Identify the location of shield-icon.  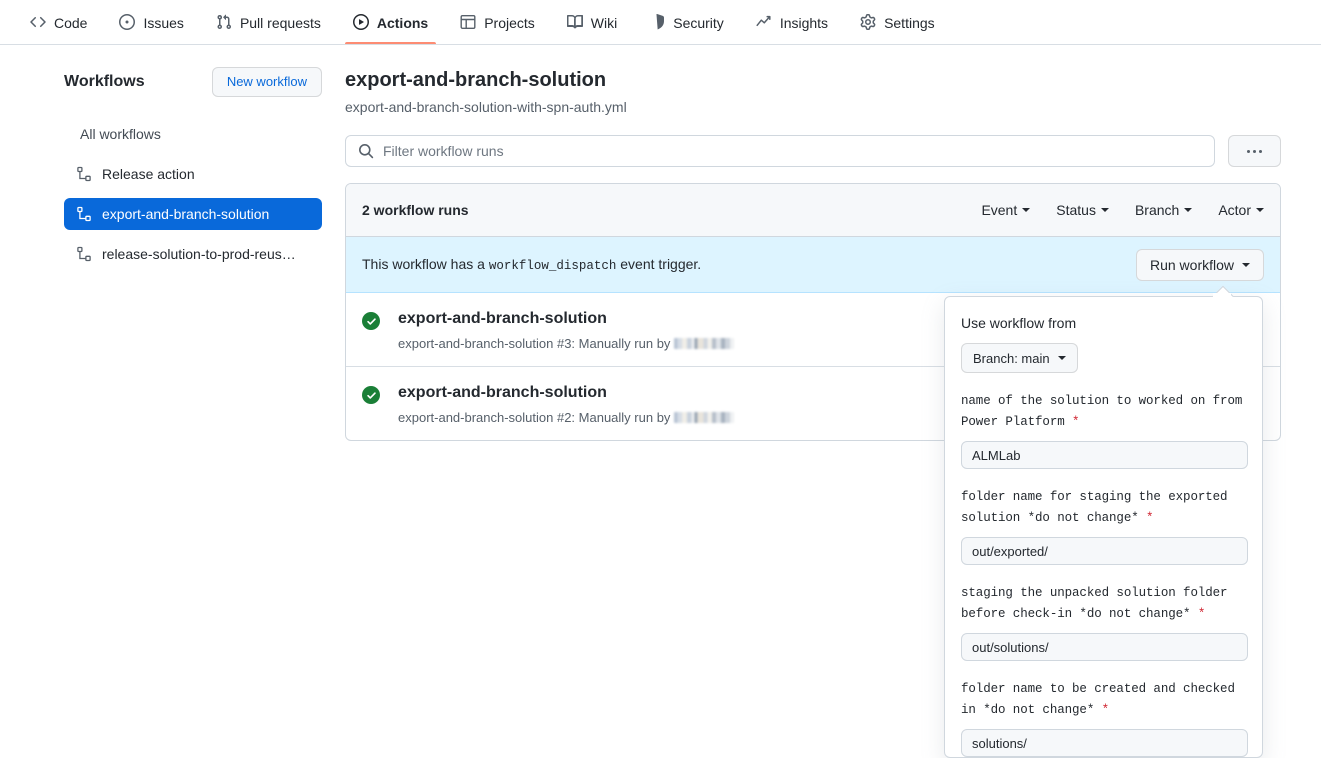
(657, 22).